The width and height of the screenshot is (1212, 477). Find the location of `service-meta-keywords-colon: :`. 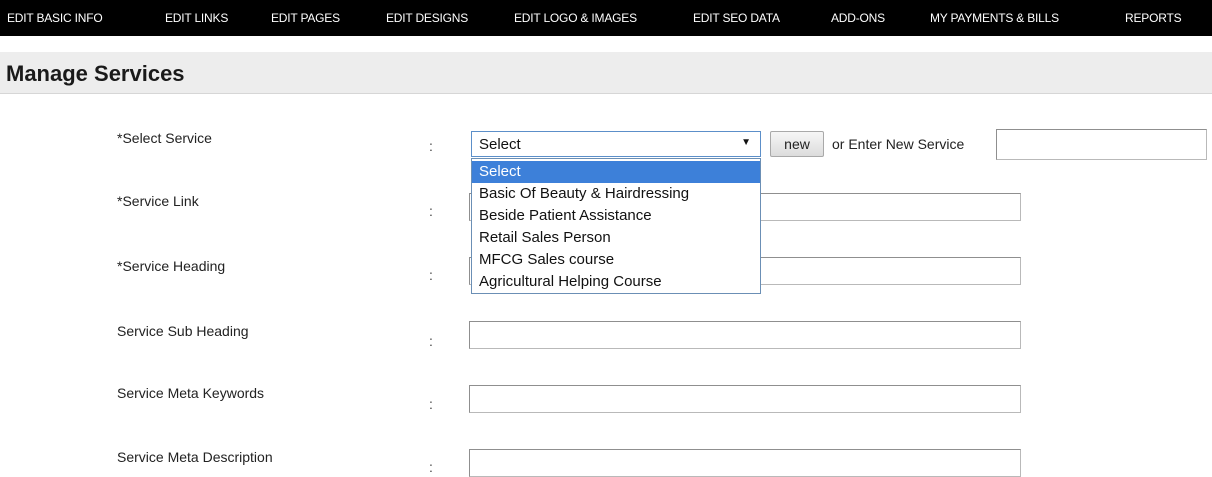

service-meta-keywords-colon: : is located at coordinates (431, 404).